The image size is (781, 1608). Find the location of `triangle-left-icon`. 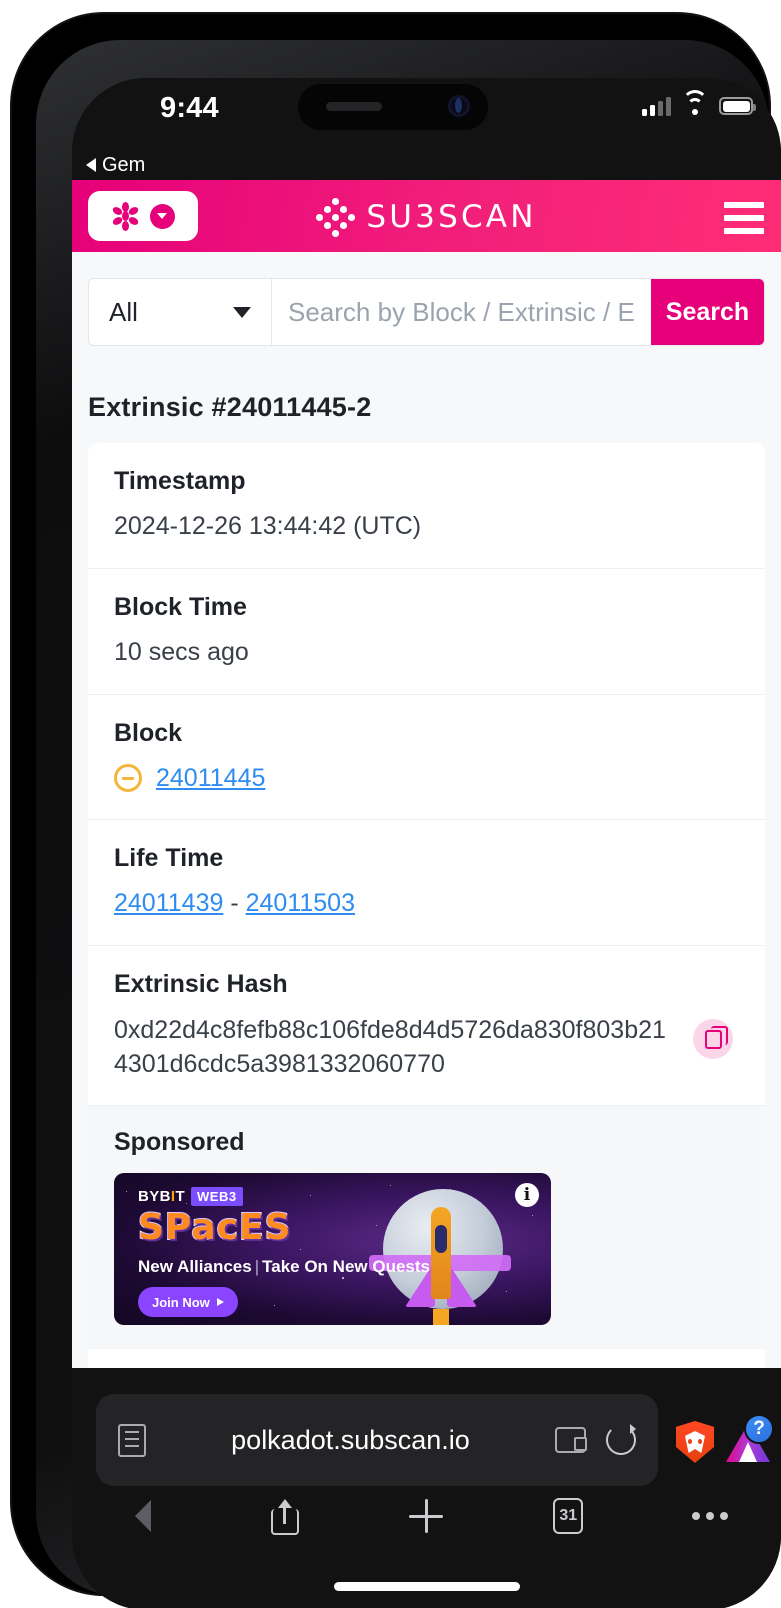

triangle-left-icon is located at coordinates (91, 165).